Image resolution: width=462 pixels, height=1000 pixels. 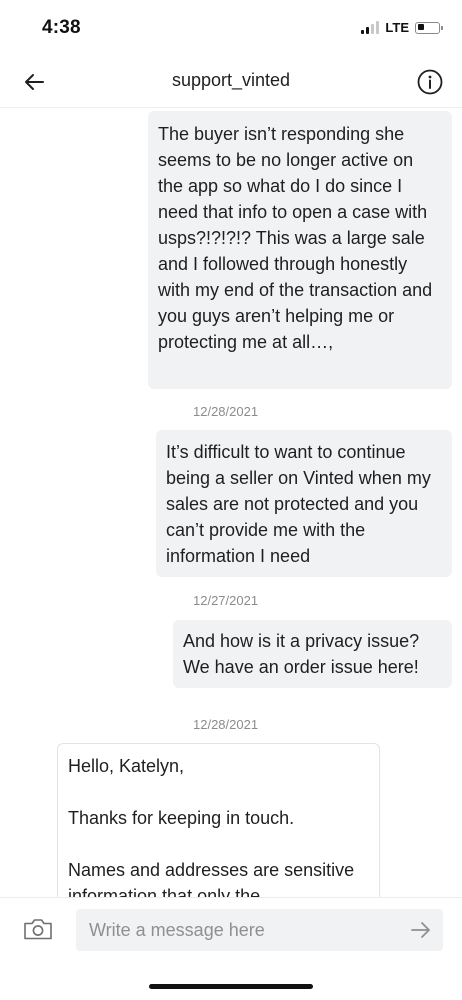 I want to click on message-timestamp: 12/27/2021, so click(x=226, y=600).